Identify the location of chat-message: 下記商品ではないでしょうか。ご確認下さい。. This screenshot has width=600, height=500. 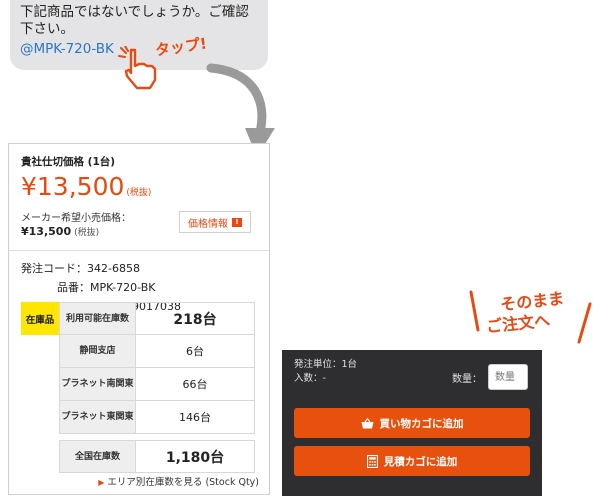
(134, 20).